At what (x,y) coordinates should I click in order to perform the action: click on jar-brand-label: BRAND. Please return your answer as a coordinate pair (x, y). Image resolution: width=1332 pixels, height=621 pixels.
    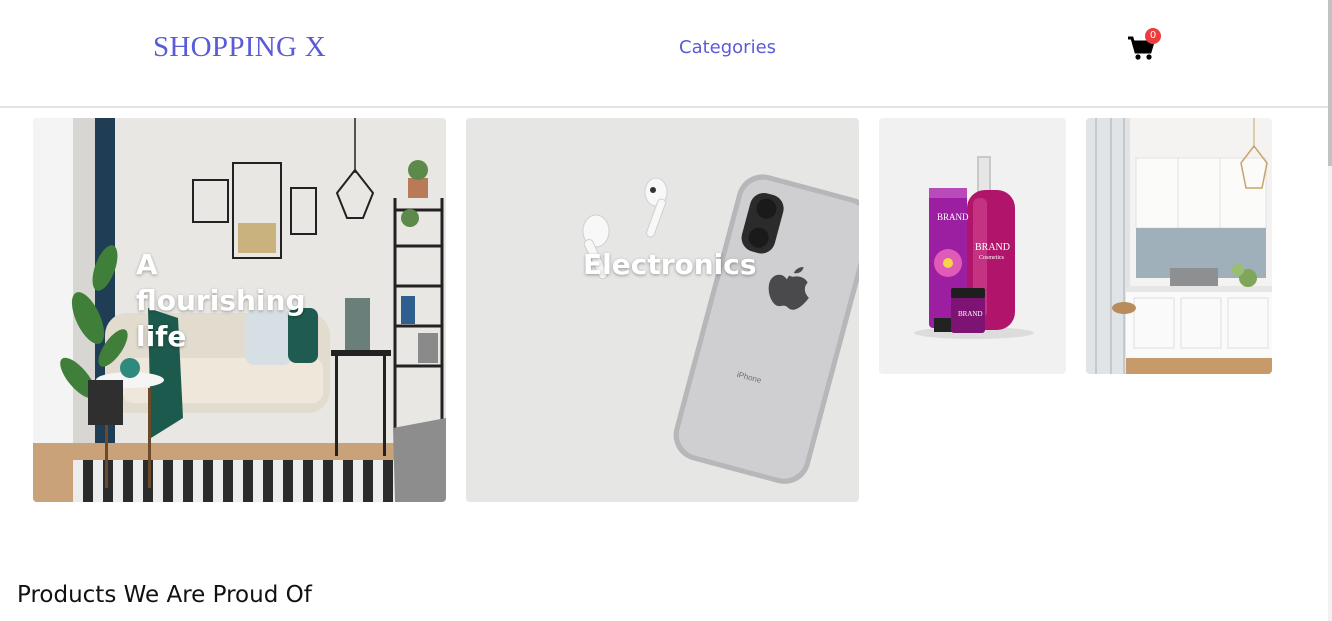
    Looking at the image, I should click on (970, 314).